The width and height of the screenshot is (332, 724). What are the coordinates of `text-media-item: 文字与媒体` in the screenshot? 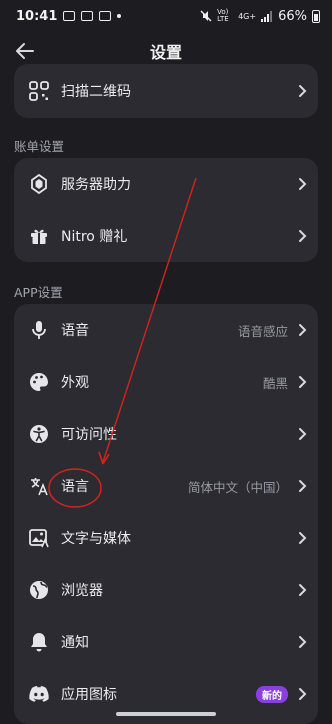 It's located at (166, 538).